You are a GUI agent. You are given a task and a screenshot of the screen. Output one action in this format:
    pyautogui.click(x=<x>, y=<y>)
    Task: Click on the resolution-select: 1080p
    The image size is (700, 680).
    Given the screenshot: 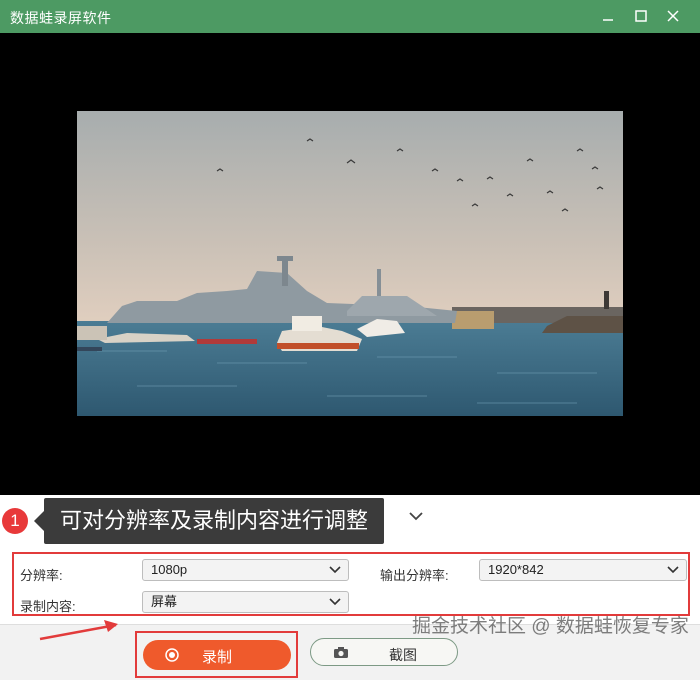 What is the action you would take?
    pyautogui.click(x=245, y=570)
    